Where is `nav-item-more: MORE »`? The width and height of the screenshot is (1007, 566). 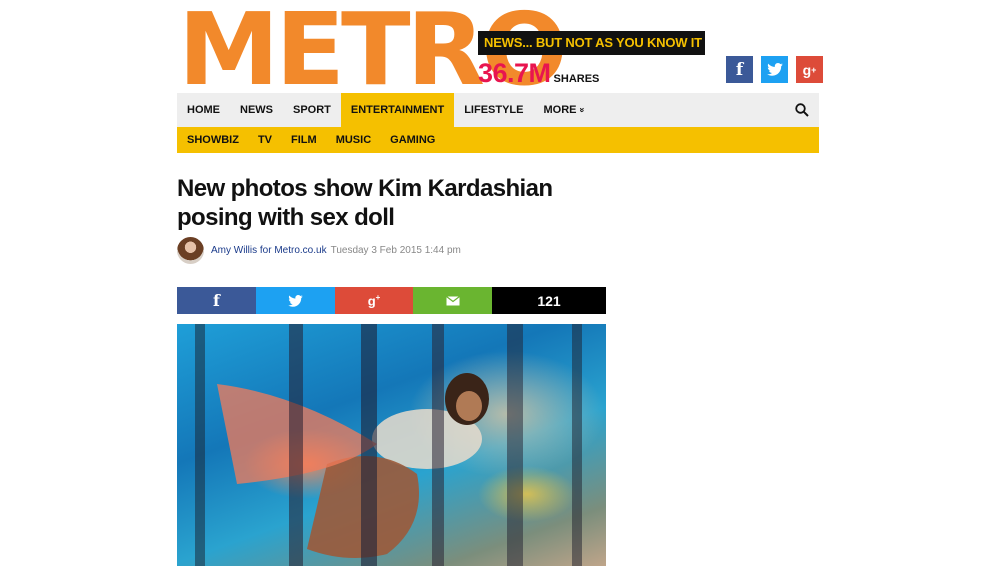
nav-item-more: MORE » is located at coordinates (564, 110).